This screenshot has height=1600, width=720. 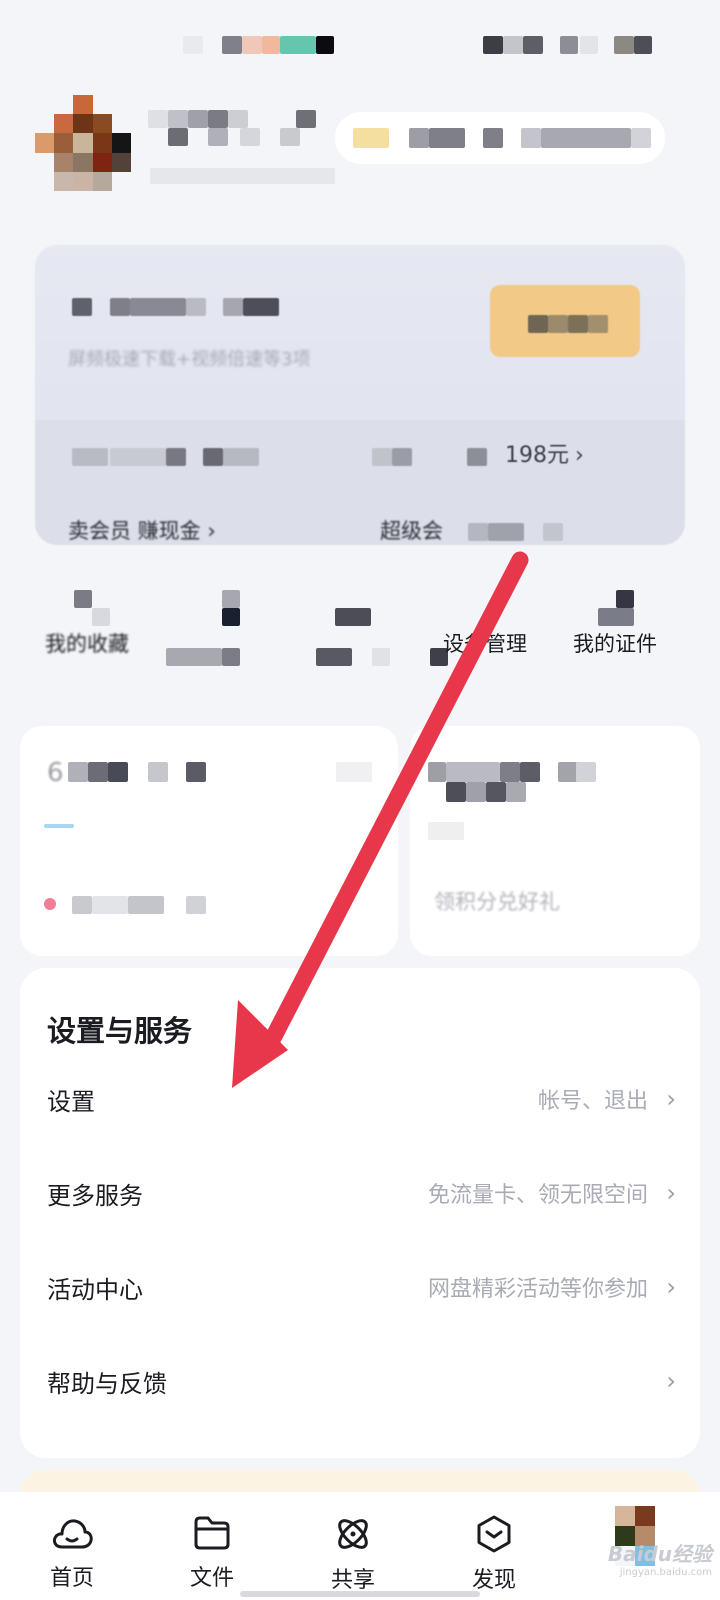 I want to click on vip-subtitle: 屏频极速下载+视频倍速等3项, so click(x=189, y=359).